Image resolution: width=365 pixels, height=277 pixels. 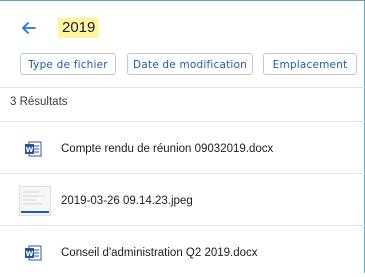 What do you see at coordinates (310, 64) in the screenshot?
I see `filter-location-button: Emplacement` at bounding box center [310, 64].